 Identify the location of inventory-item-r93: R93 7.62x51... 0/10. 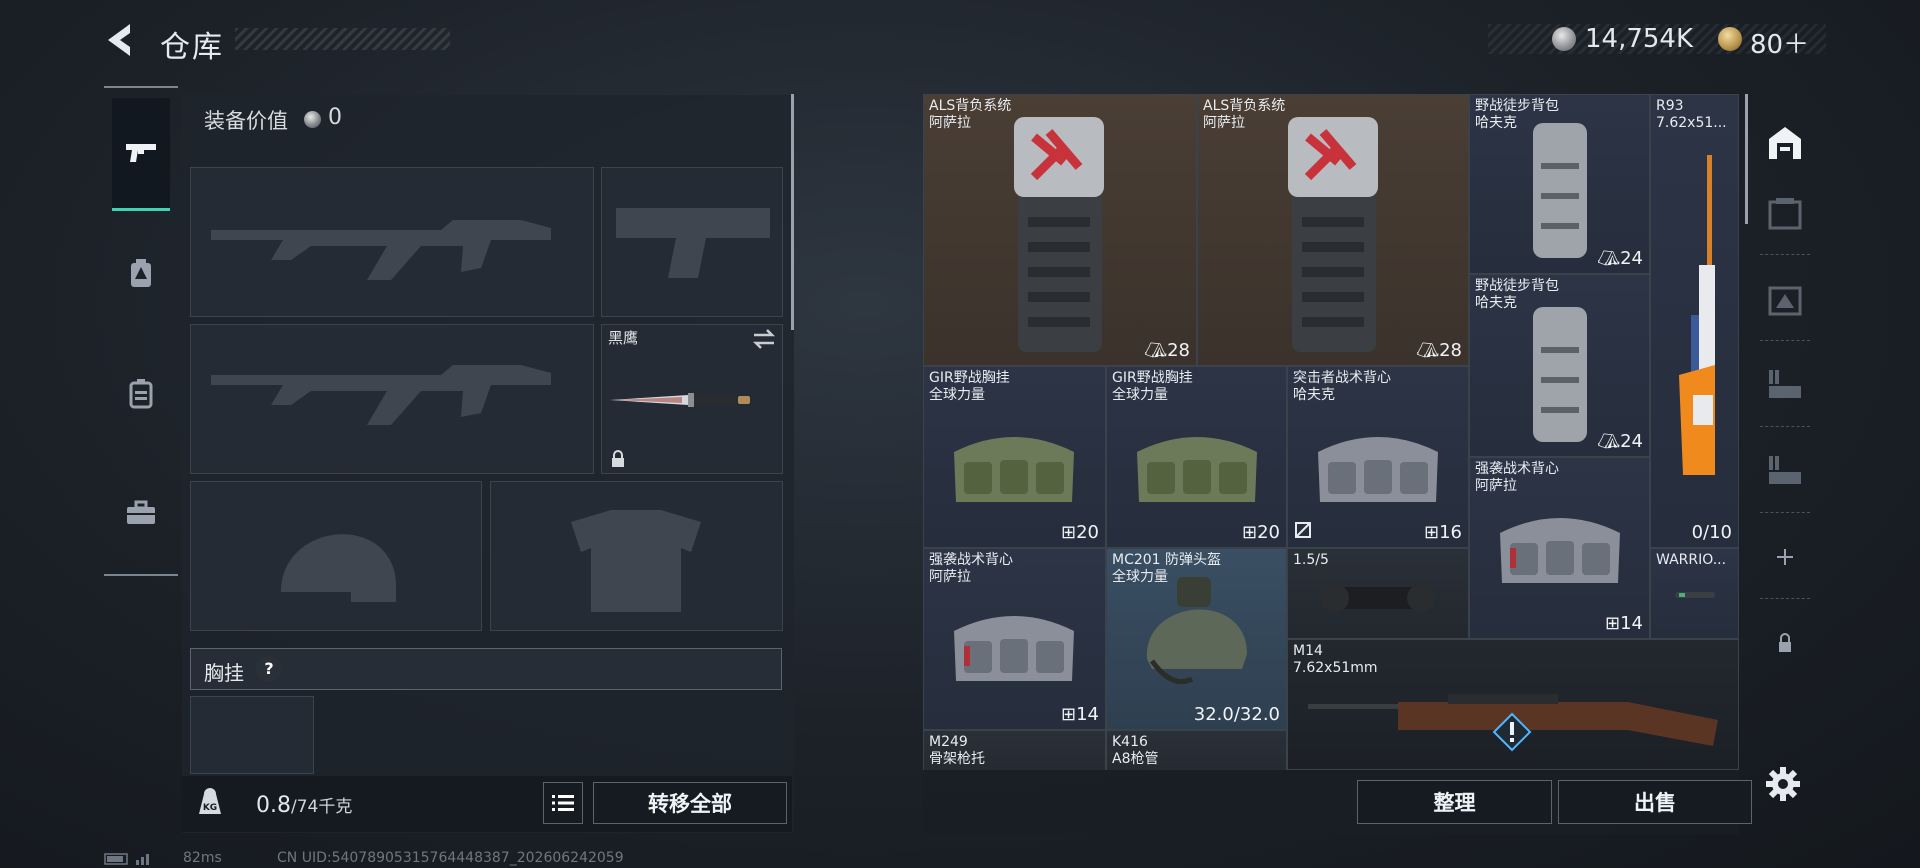
(1694, 321).